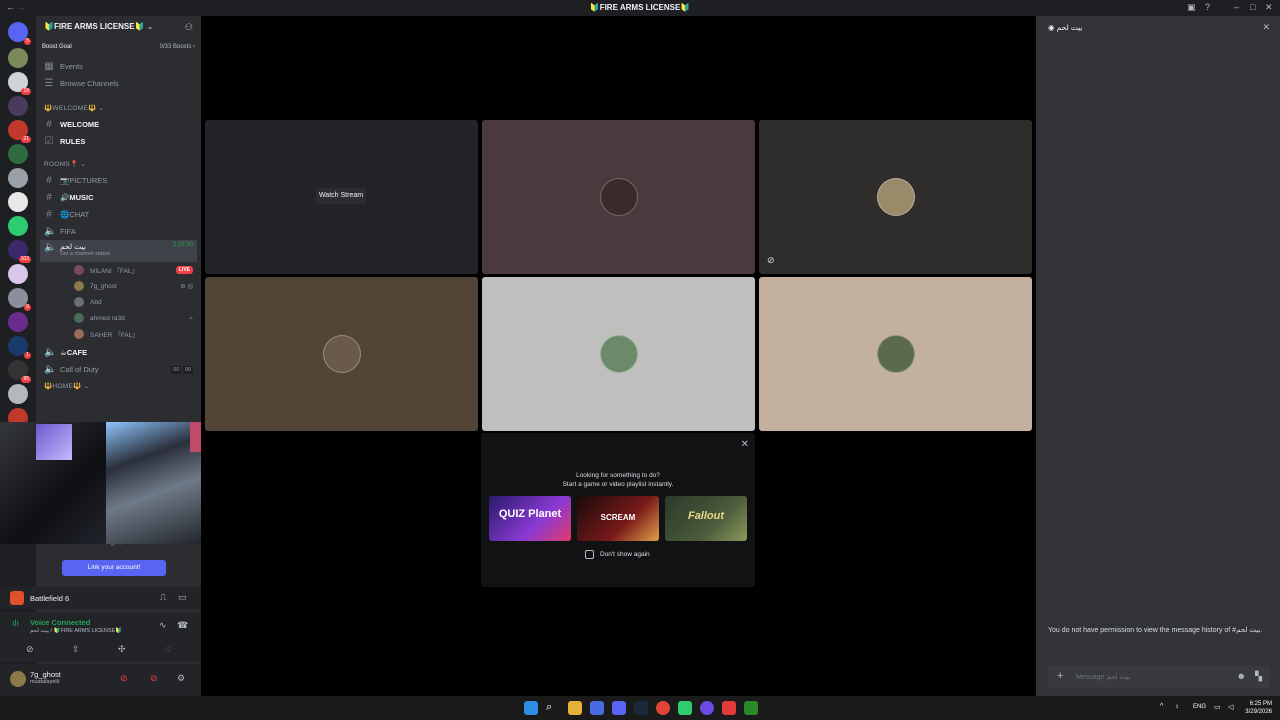 Image resolution: width=1280 pixels, height=720 pixels. What do you see at coordinates (640, 7) in the screenshot?
I see `window-title: 🔰FIRE ARMS LICENSE🔰` at bounding box center [640, 7].